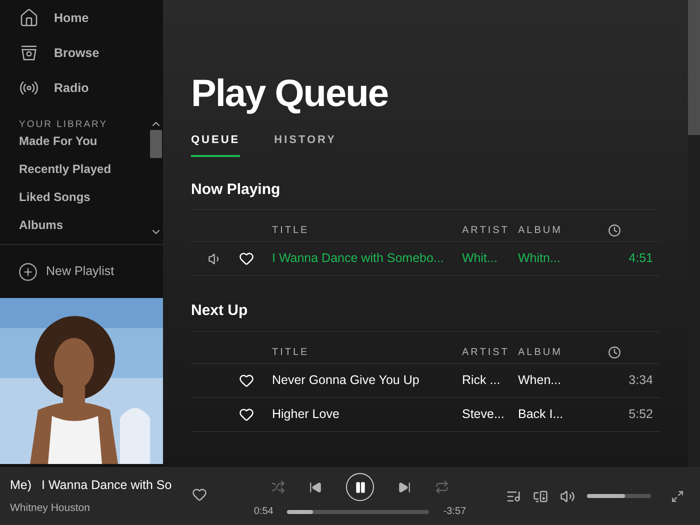  I want to click on track-title: Me), so click(21, 485).